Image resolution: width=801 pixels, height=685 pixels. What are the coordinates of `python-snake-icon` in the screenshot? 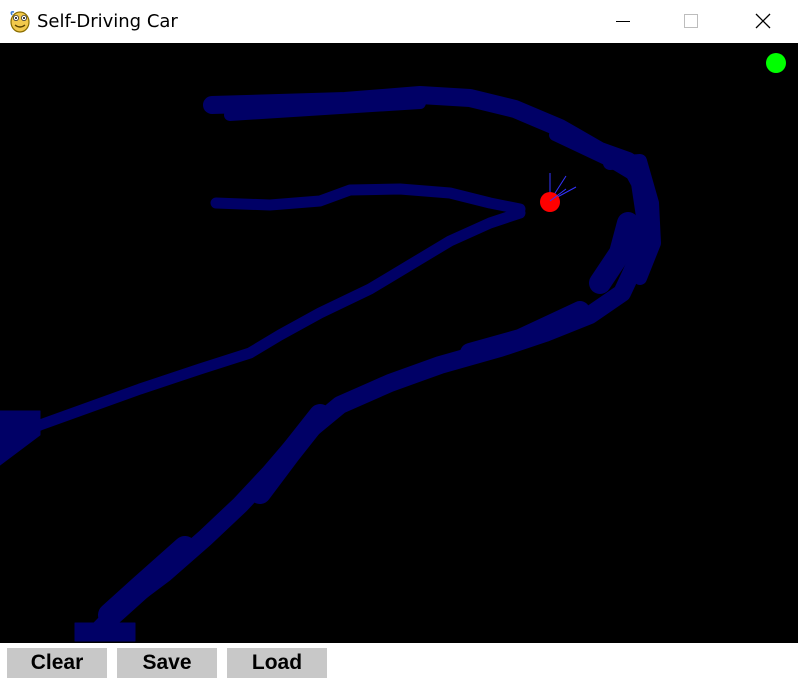 It's located at (20, 21).